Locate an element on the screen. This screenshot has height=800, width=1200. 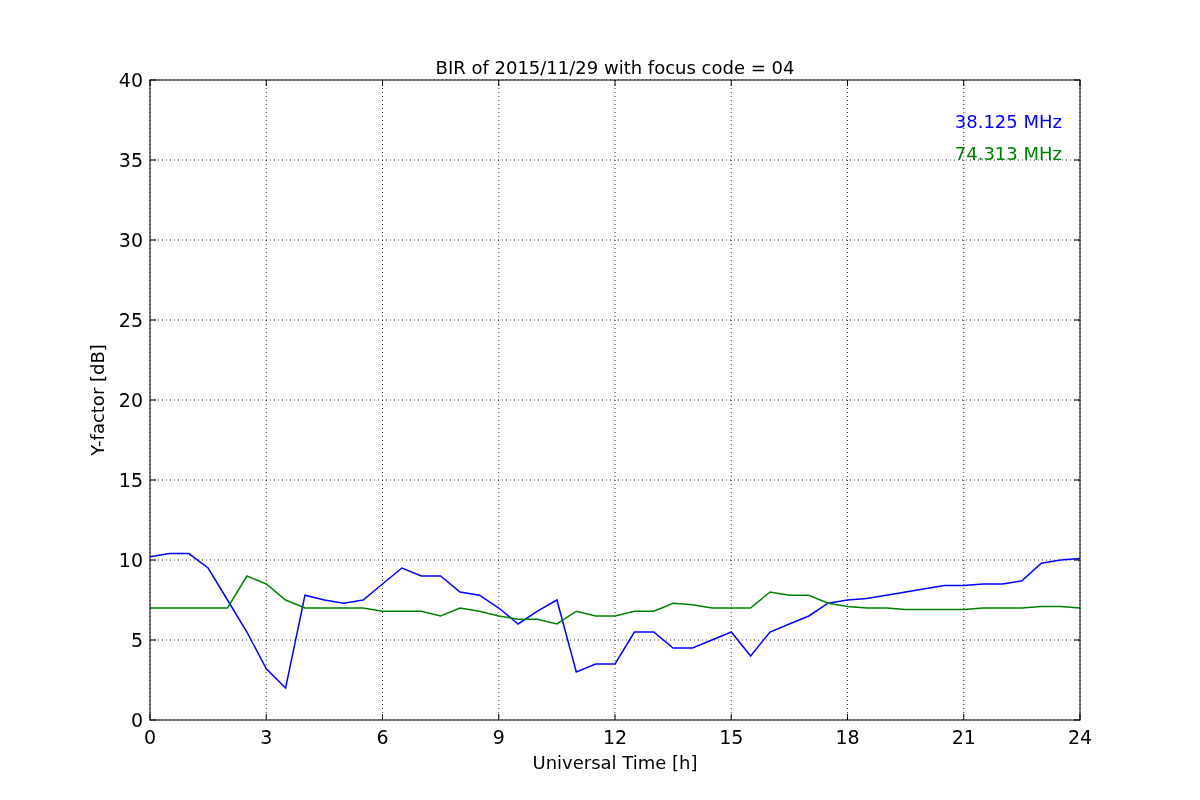
y-tick-label: 0 is located at coordinates (136, 720).